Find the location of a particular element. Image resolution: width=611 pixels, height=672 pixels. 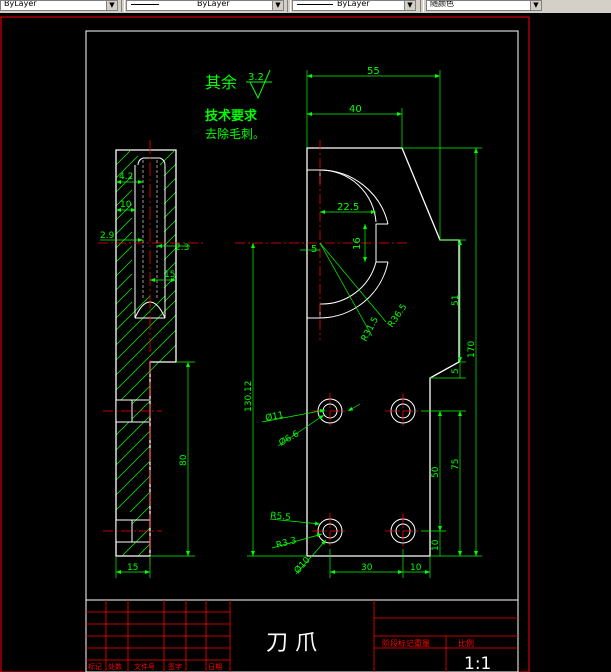

dim-55: 55 is located at coordinates (373, 71).